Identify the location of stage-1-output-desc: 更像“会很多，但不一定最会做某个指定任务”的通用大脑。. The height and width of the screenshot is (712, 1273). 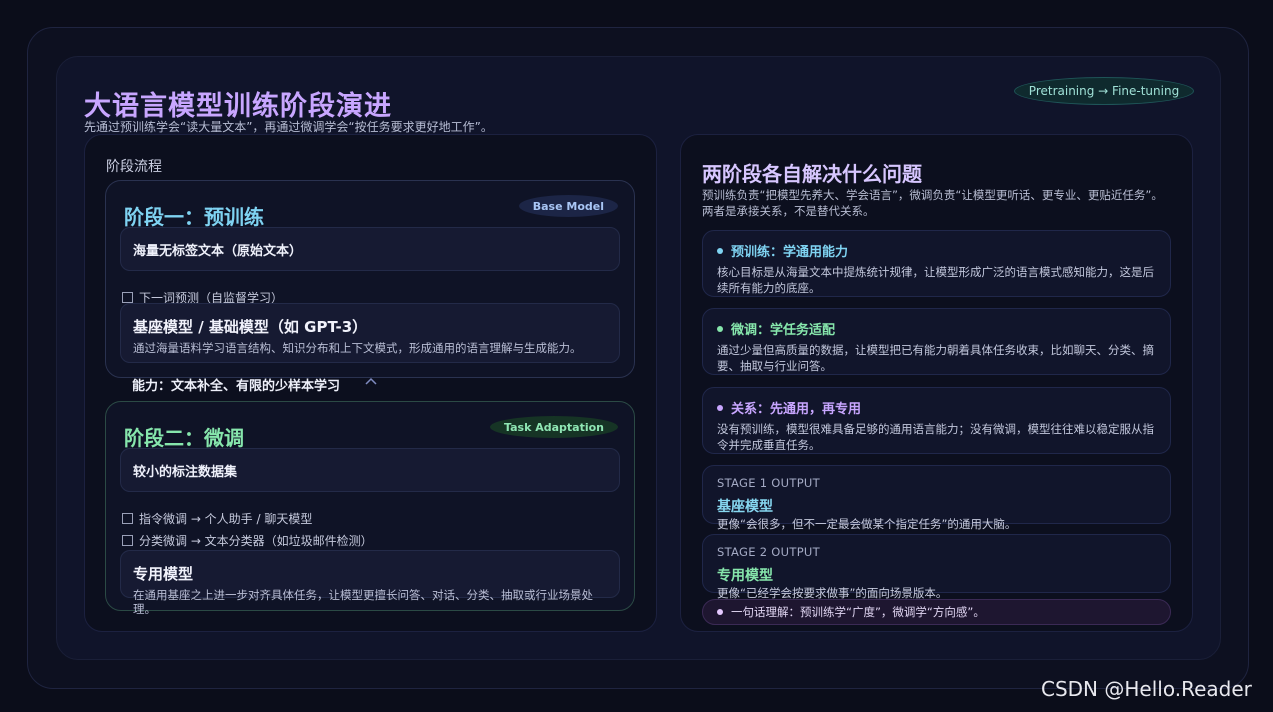
(867, 524).